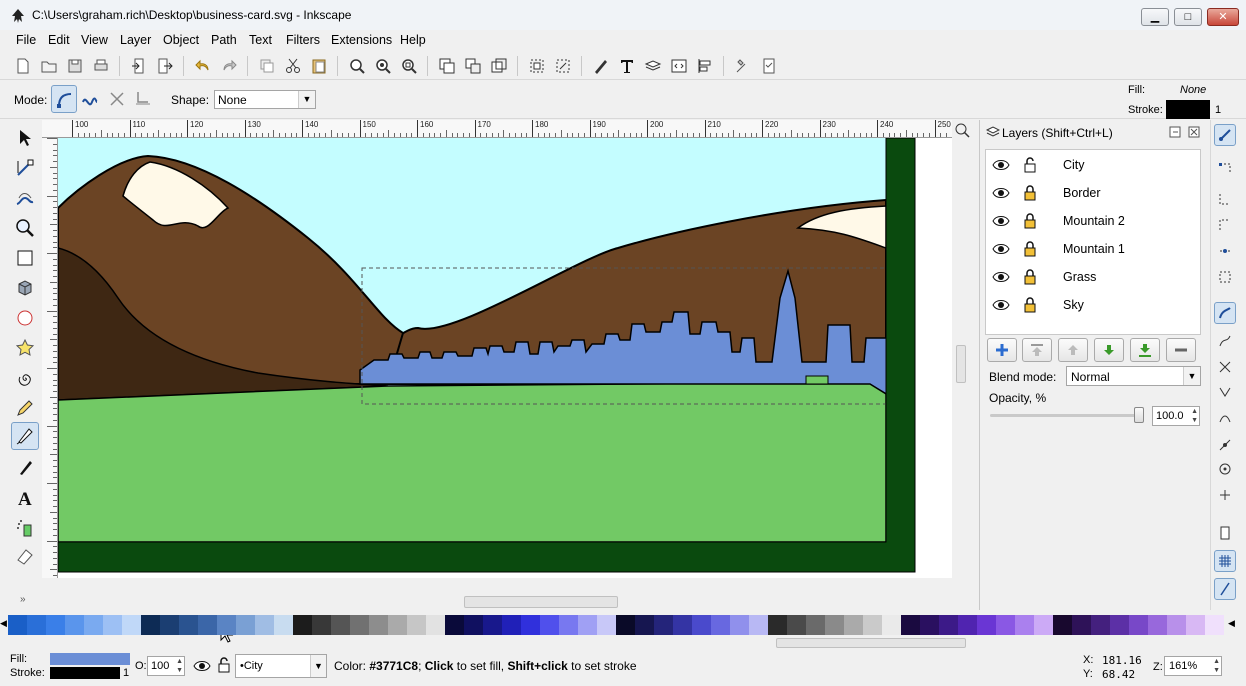 The width and height of the screenshot is (1246, 686). What do you see at coordinates (1225, 277) in the screenshot?
I see `snap-bbox-center-button` at bounding box center [1225, 277].